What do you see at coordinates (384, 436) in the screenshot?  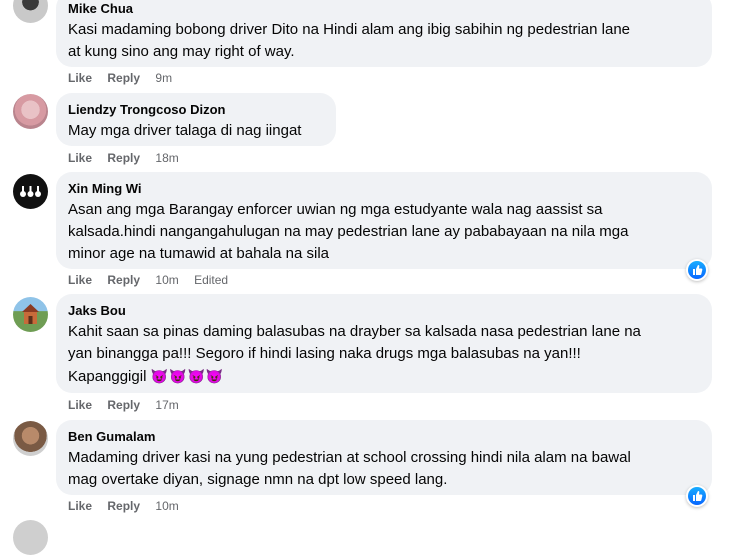 I see `comment-author: Ben Gumalam` at bounding box center [384, 436].